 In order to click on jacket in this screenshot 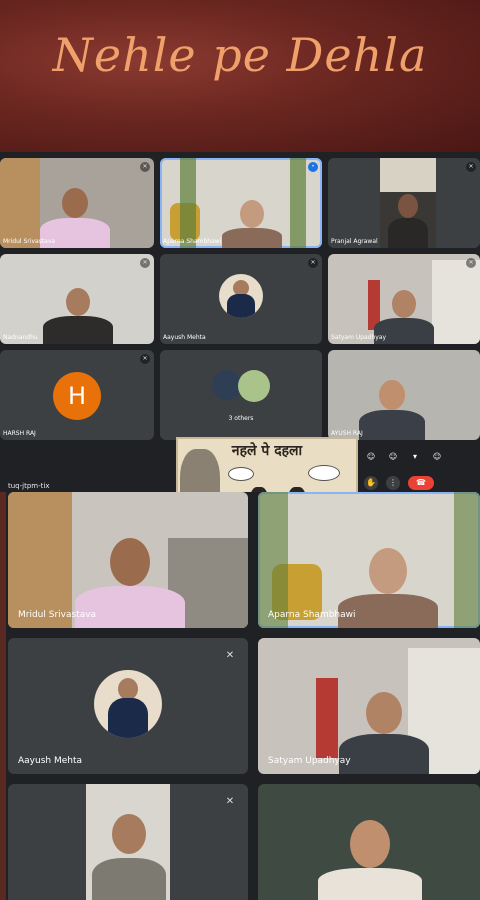, I will do `click(327, 718)`.